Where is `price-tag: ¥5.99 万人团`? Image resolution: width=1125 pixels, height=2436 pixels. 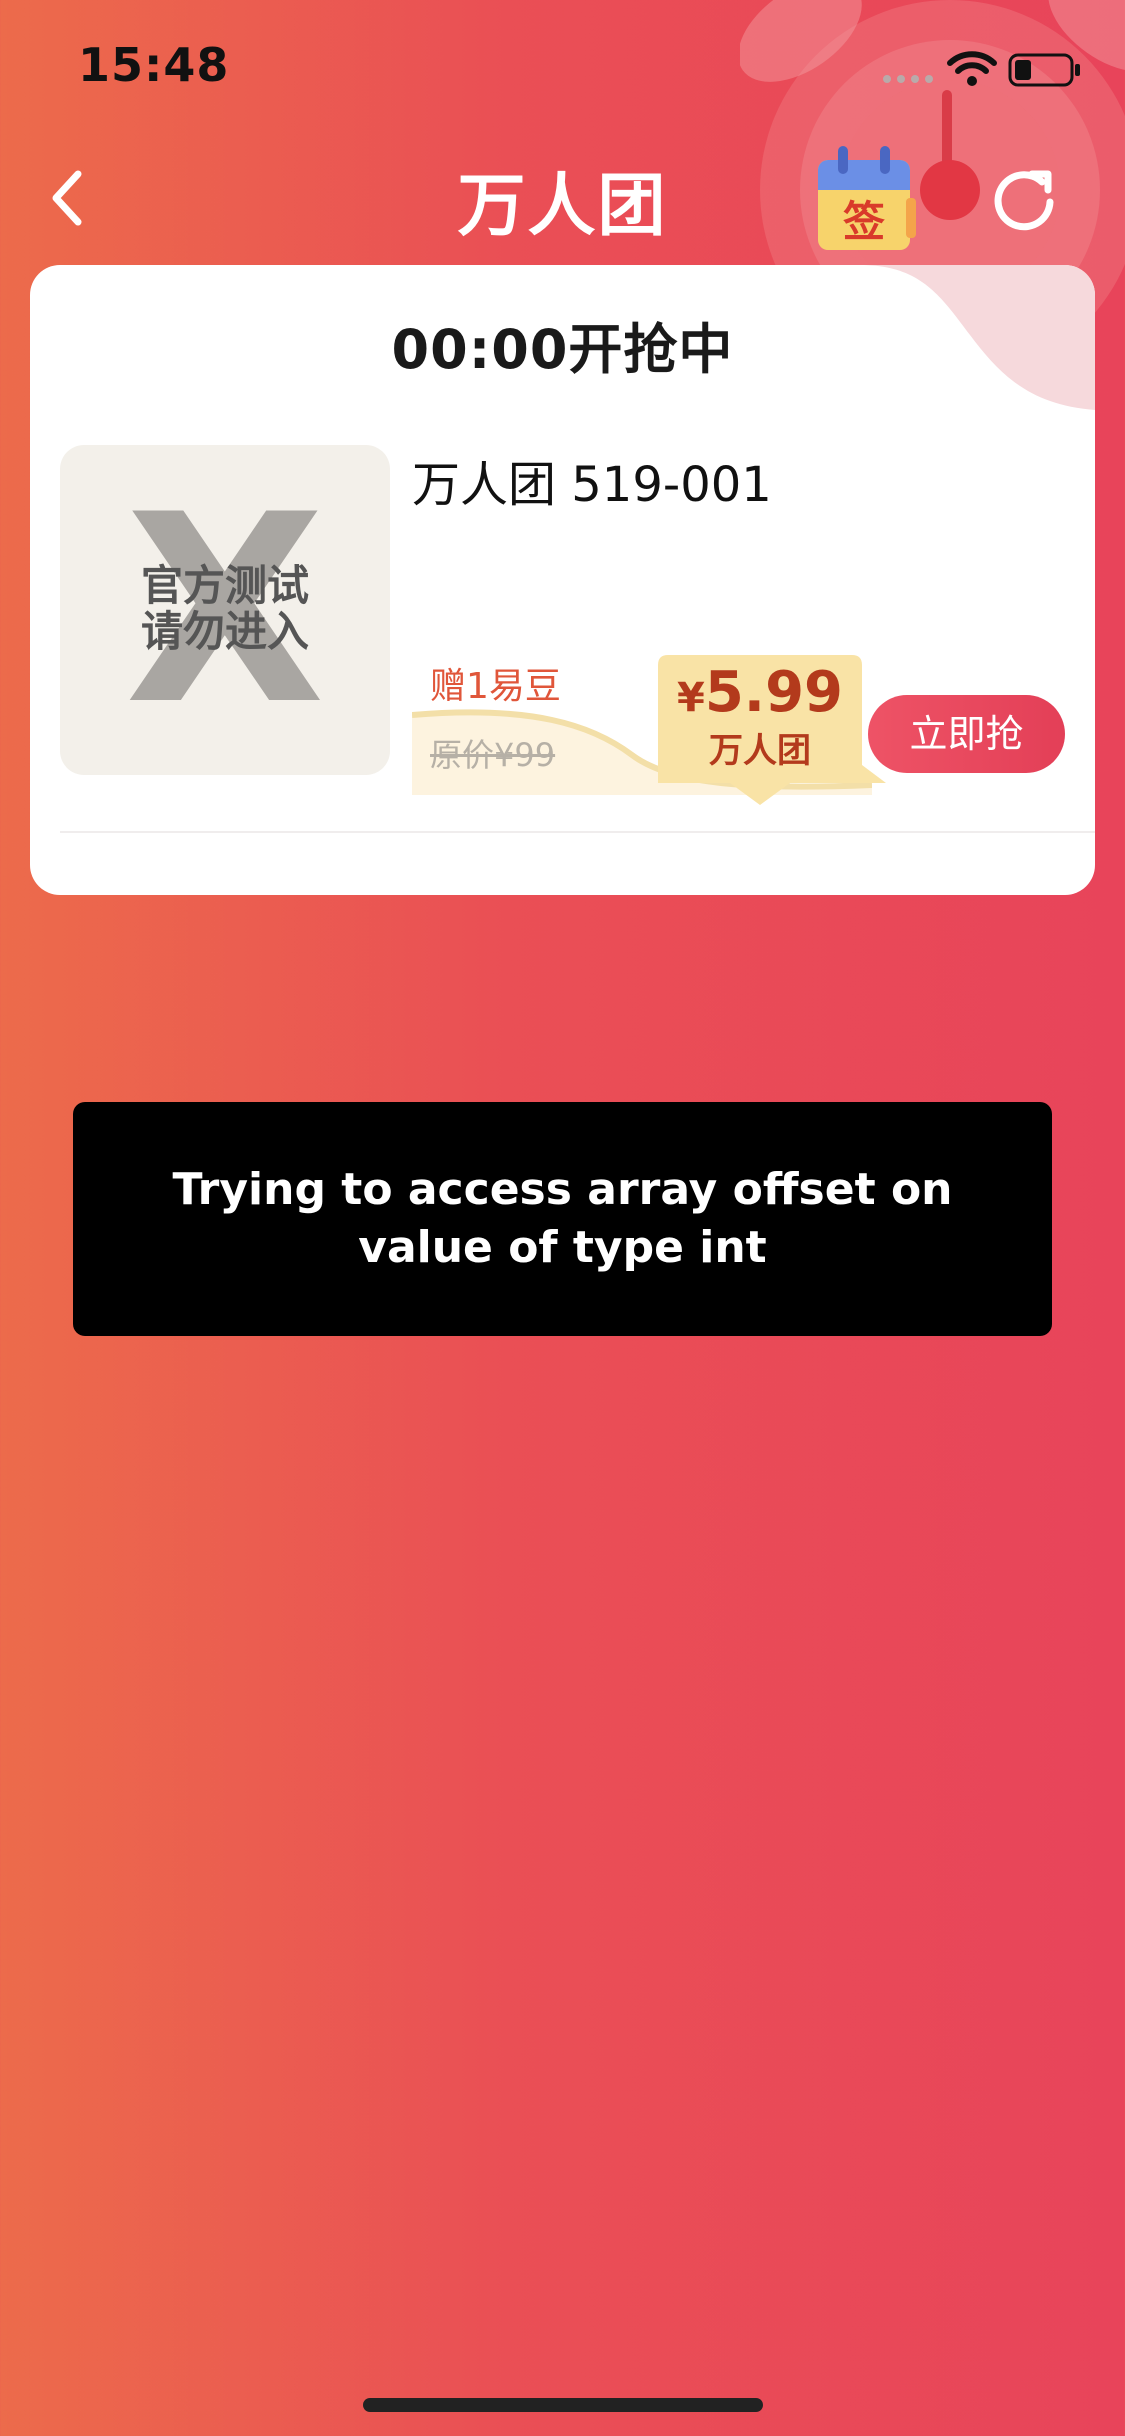
price-tag: ¥5.99 万人团 is located at coordinates (773, 730).